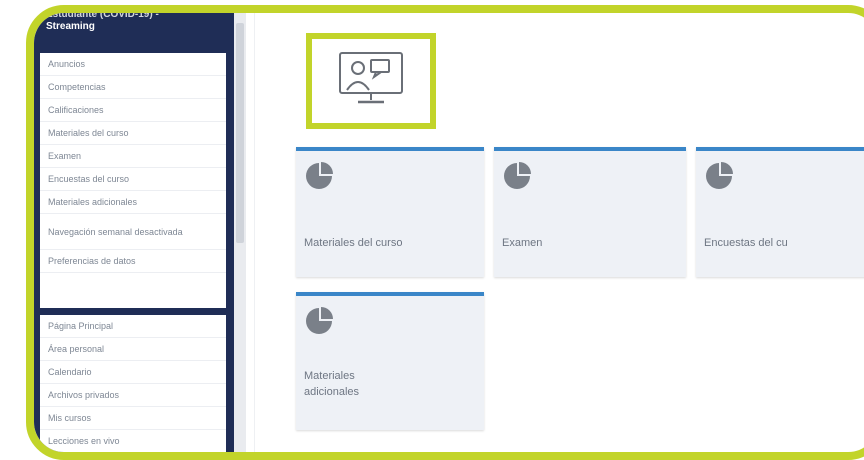  What do you see at coordinates (133, 372) in the screenshot?
I see `sidebar-item-calendario: Calendario` at bounding box center [133, 372].